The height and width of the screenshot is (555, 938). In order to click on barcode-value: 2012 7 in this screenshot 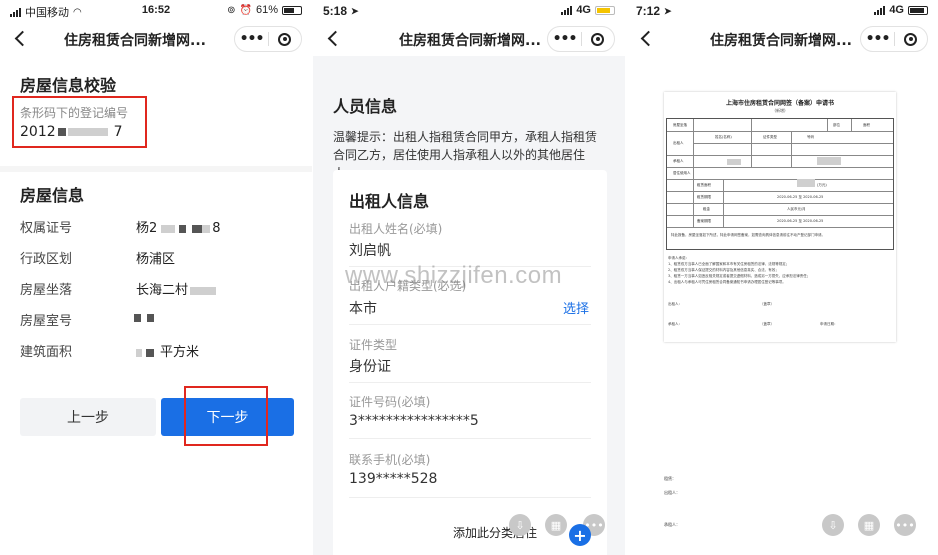, I will do `click(71, 132)`.